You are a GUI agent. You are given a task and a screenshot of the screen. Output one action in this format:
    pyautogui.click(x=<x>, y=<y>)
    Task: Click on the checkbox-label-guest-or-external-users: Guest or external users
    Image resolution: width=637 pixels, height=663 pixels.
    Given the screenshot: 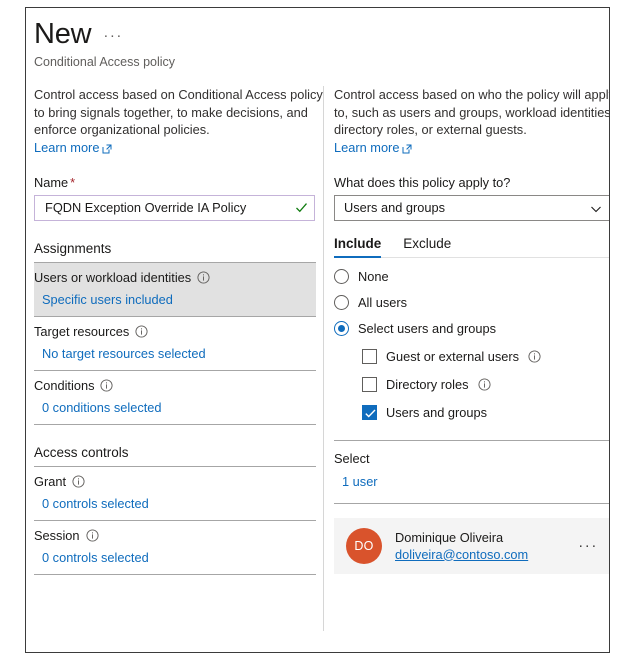 What is the action you would take?
    pyautogui.click(x=453, y=356)
    